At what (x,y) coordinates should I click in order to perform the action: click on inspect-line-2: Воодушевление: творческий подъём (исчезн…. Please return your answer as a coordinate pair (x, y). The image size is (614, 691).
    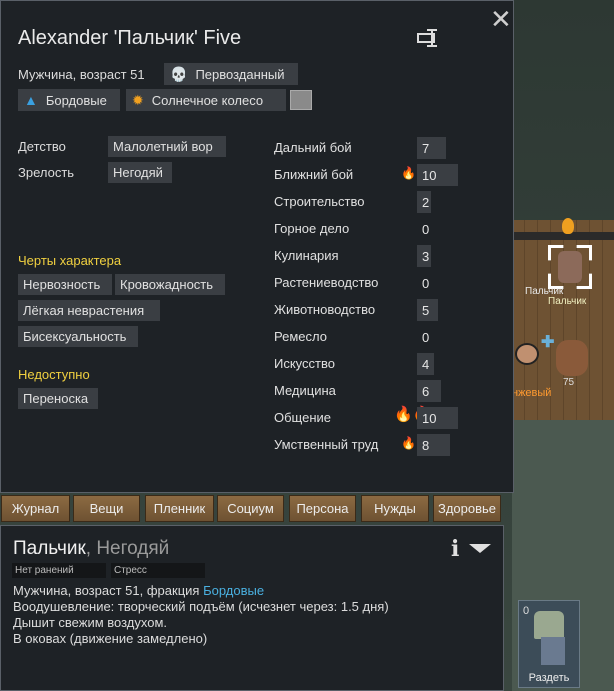
    Looking at the image, I should click on (201, 606).